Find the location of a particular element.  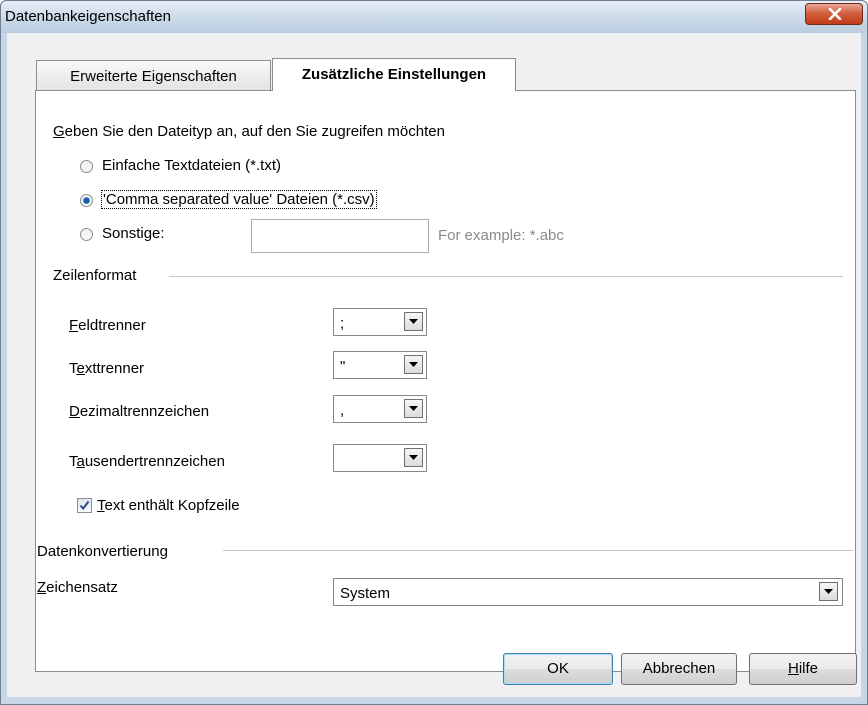

title-bar: Datenbankeigenschaften is located at coordinates (434, 17).